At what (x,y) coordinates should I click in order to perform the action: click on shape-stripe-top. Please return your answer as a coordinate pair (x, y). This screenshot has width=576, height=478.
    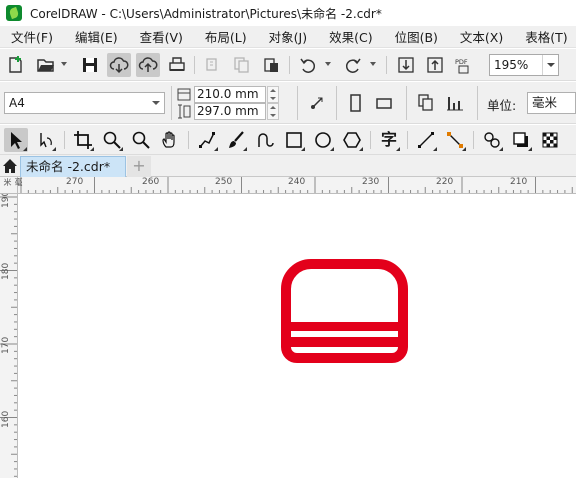
    Looking at the image, I should click on (344, 326).